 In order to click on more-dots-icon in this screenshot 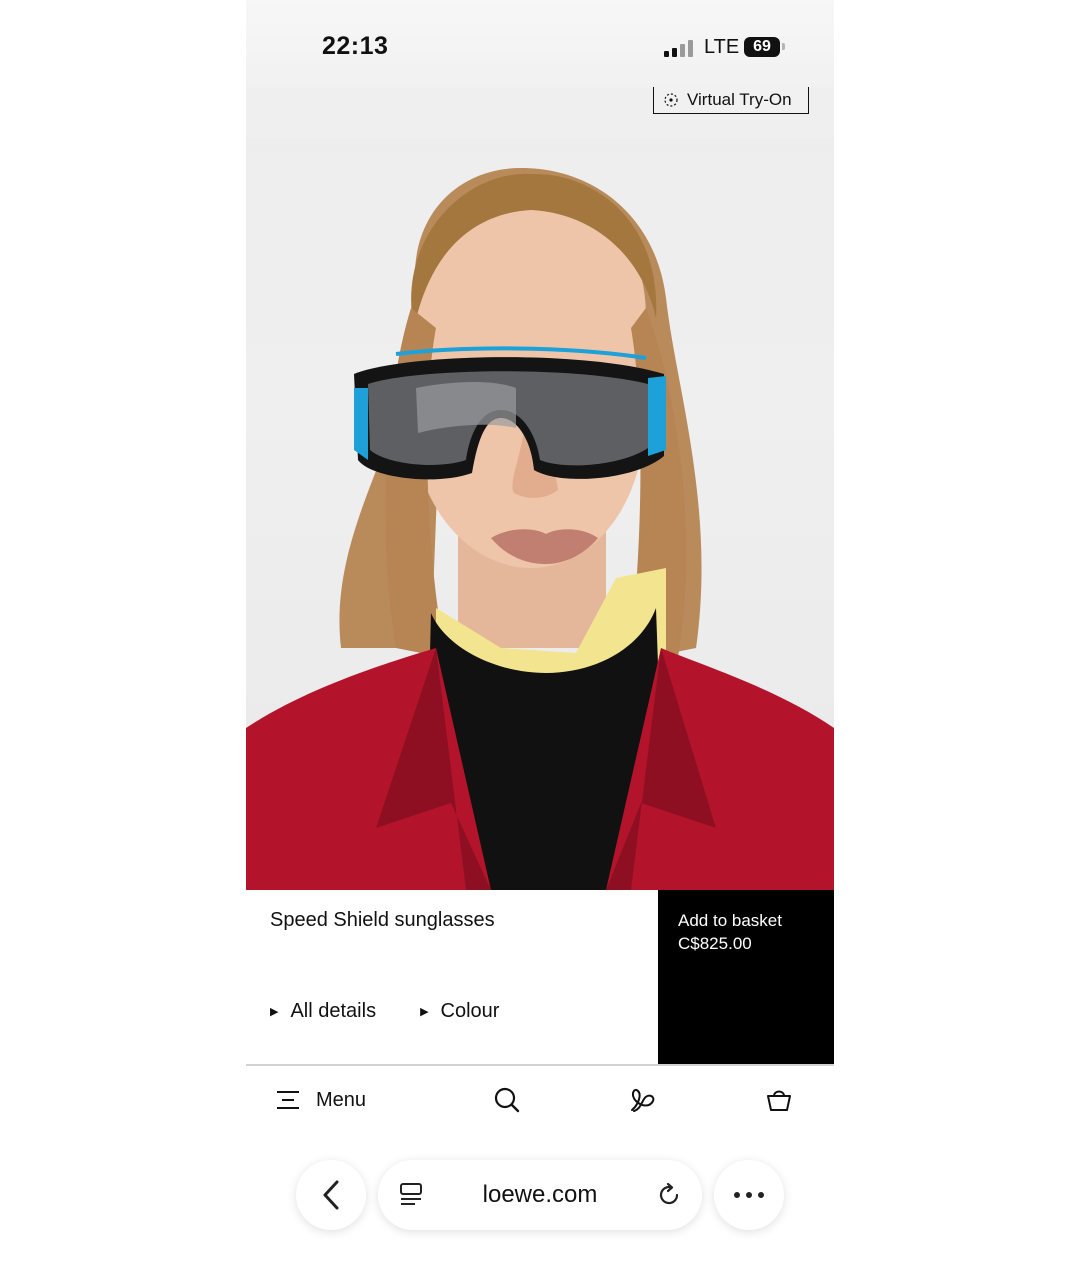, I will do `click(749, 1195)`.